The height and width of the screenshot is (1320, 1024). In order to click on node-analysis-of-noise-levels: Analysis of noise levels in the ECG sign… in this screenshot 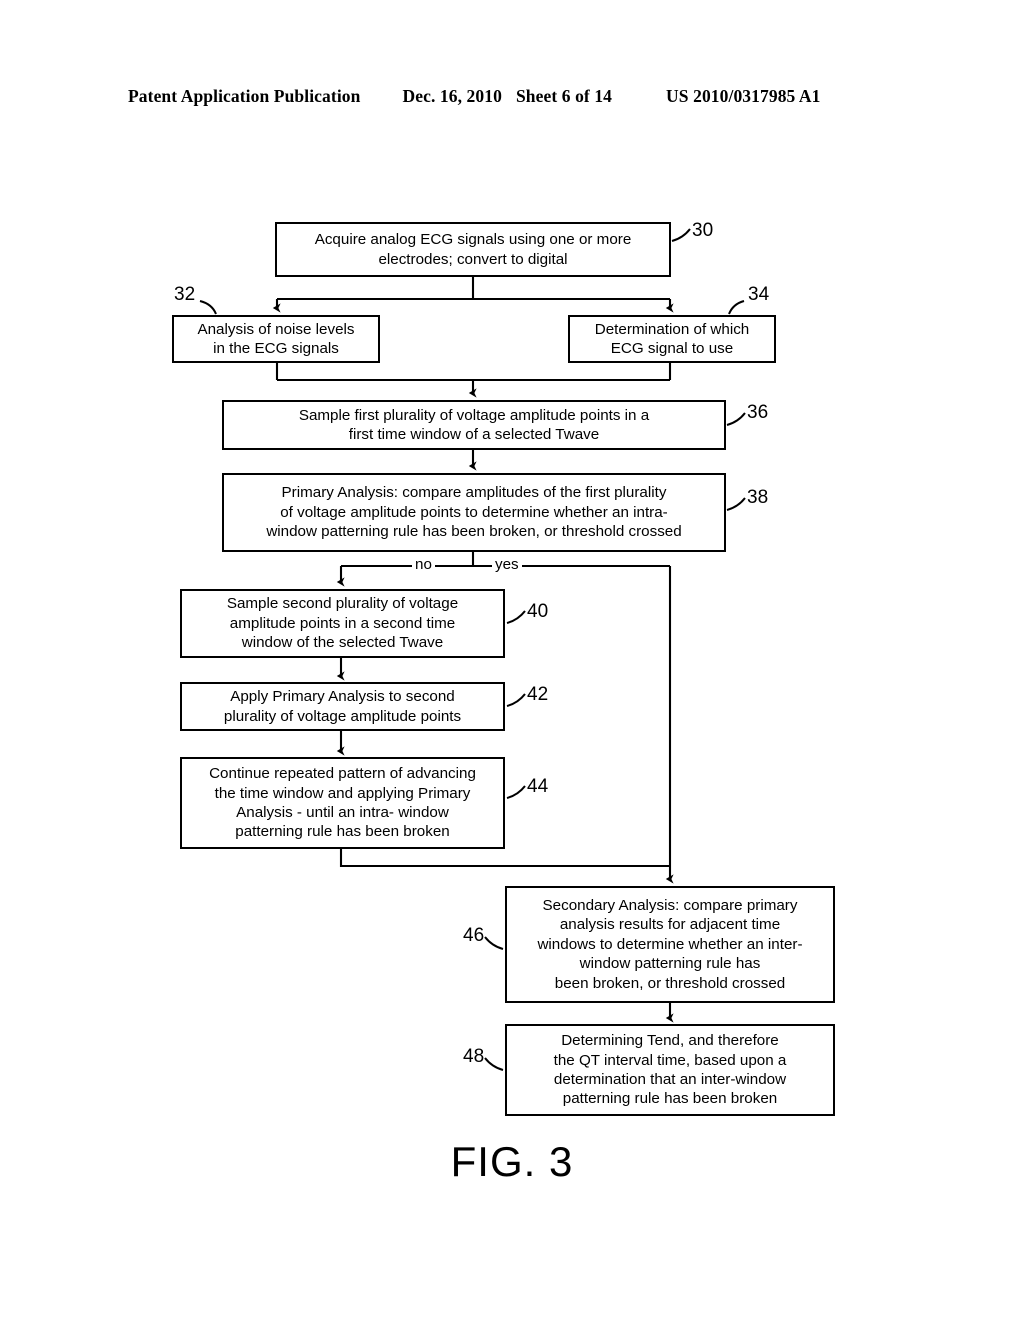, I will do `click(276, 339)`.